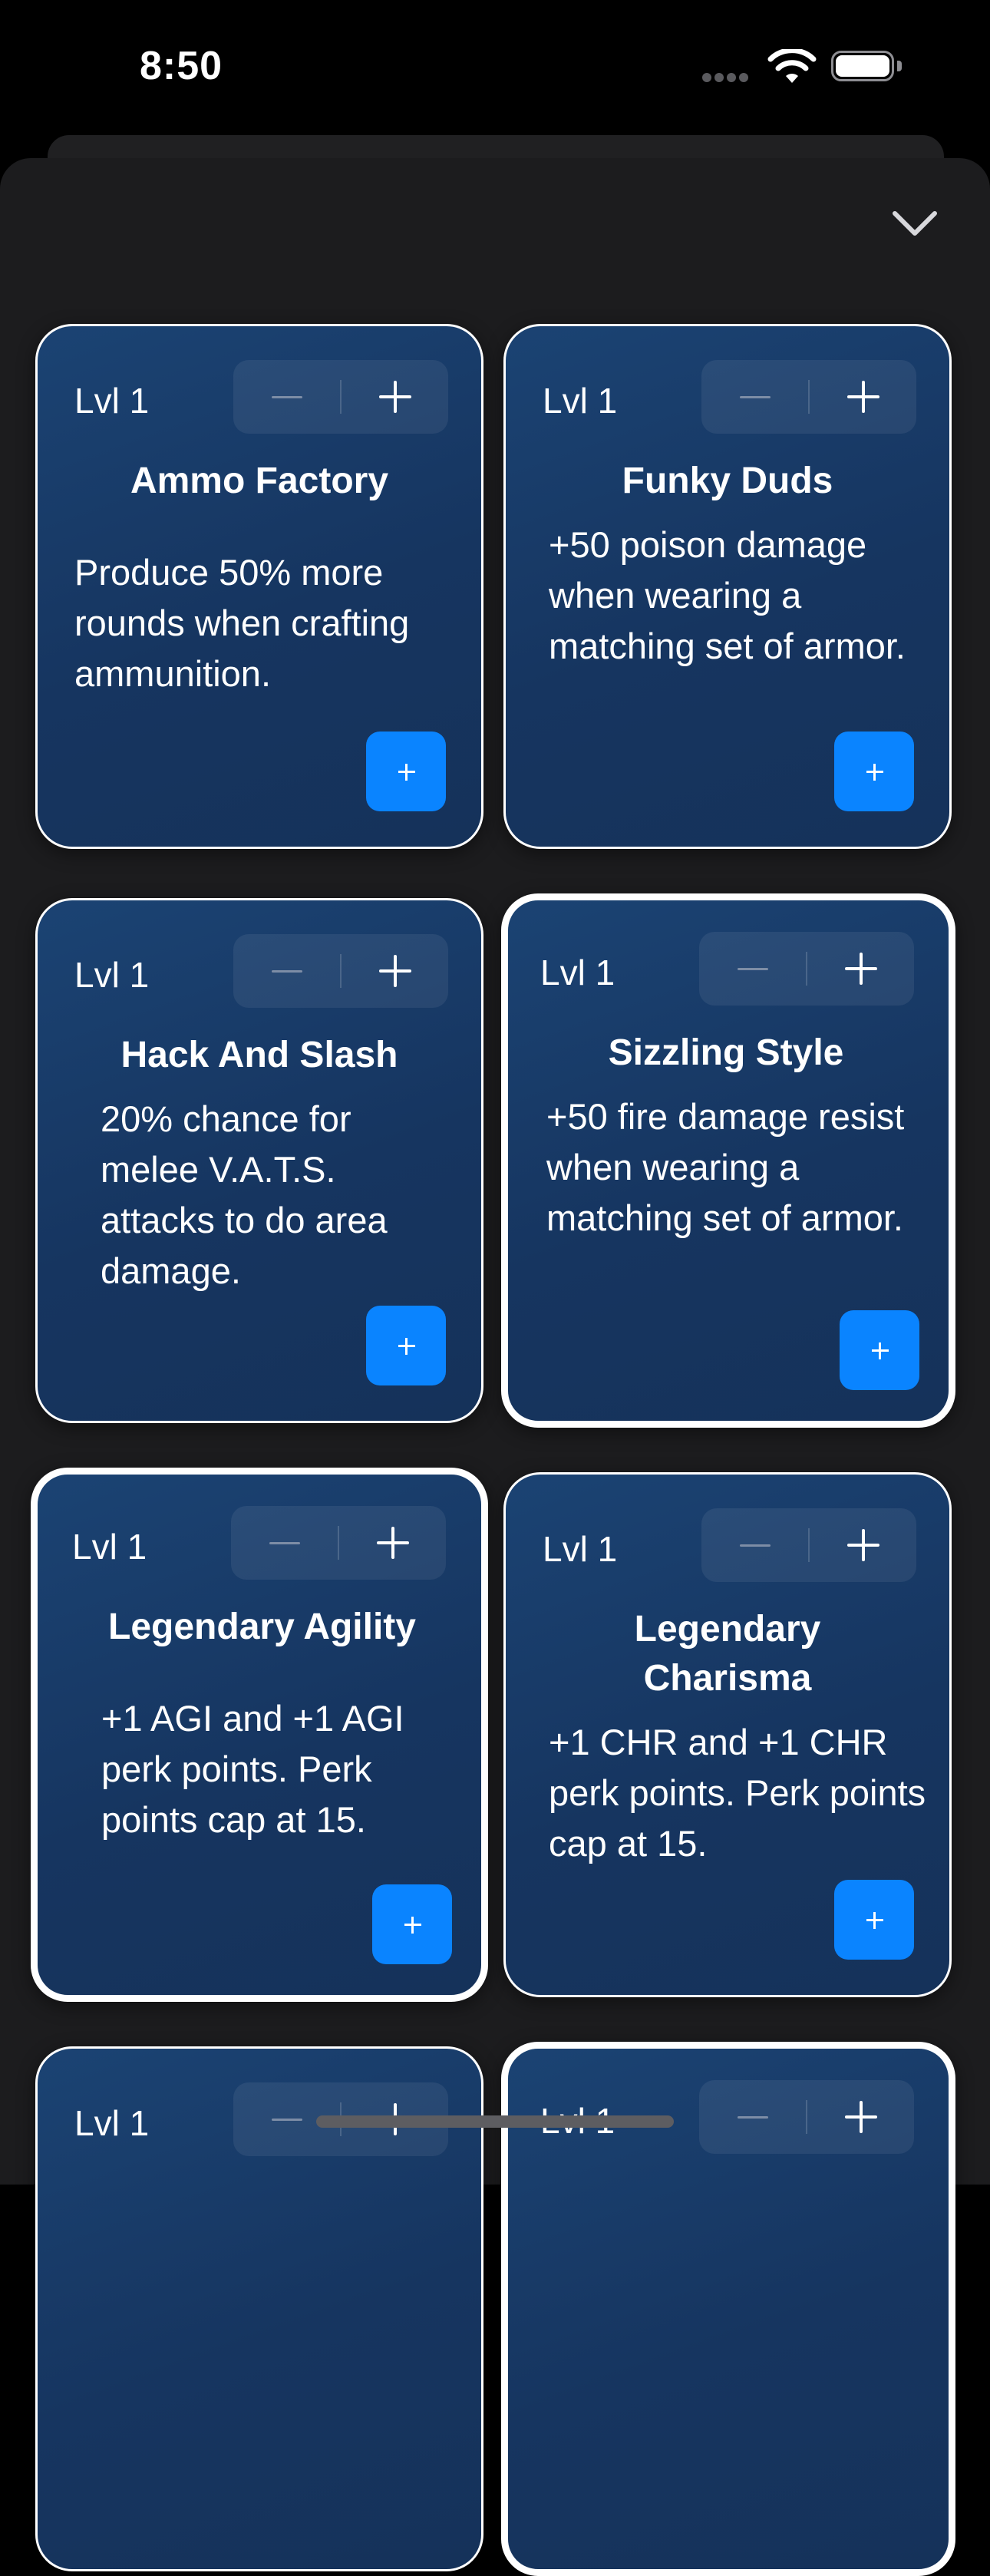  I want to click on battery-icon, so click(867, 67).